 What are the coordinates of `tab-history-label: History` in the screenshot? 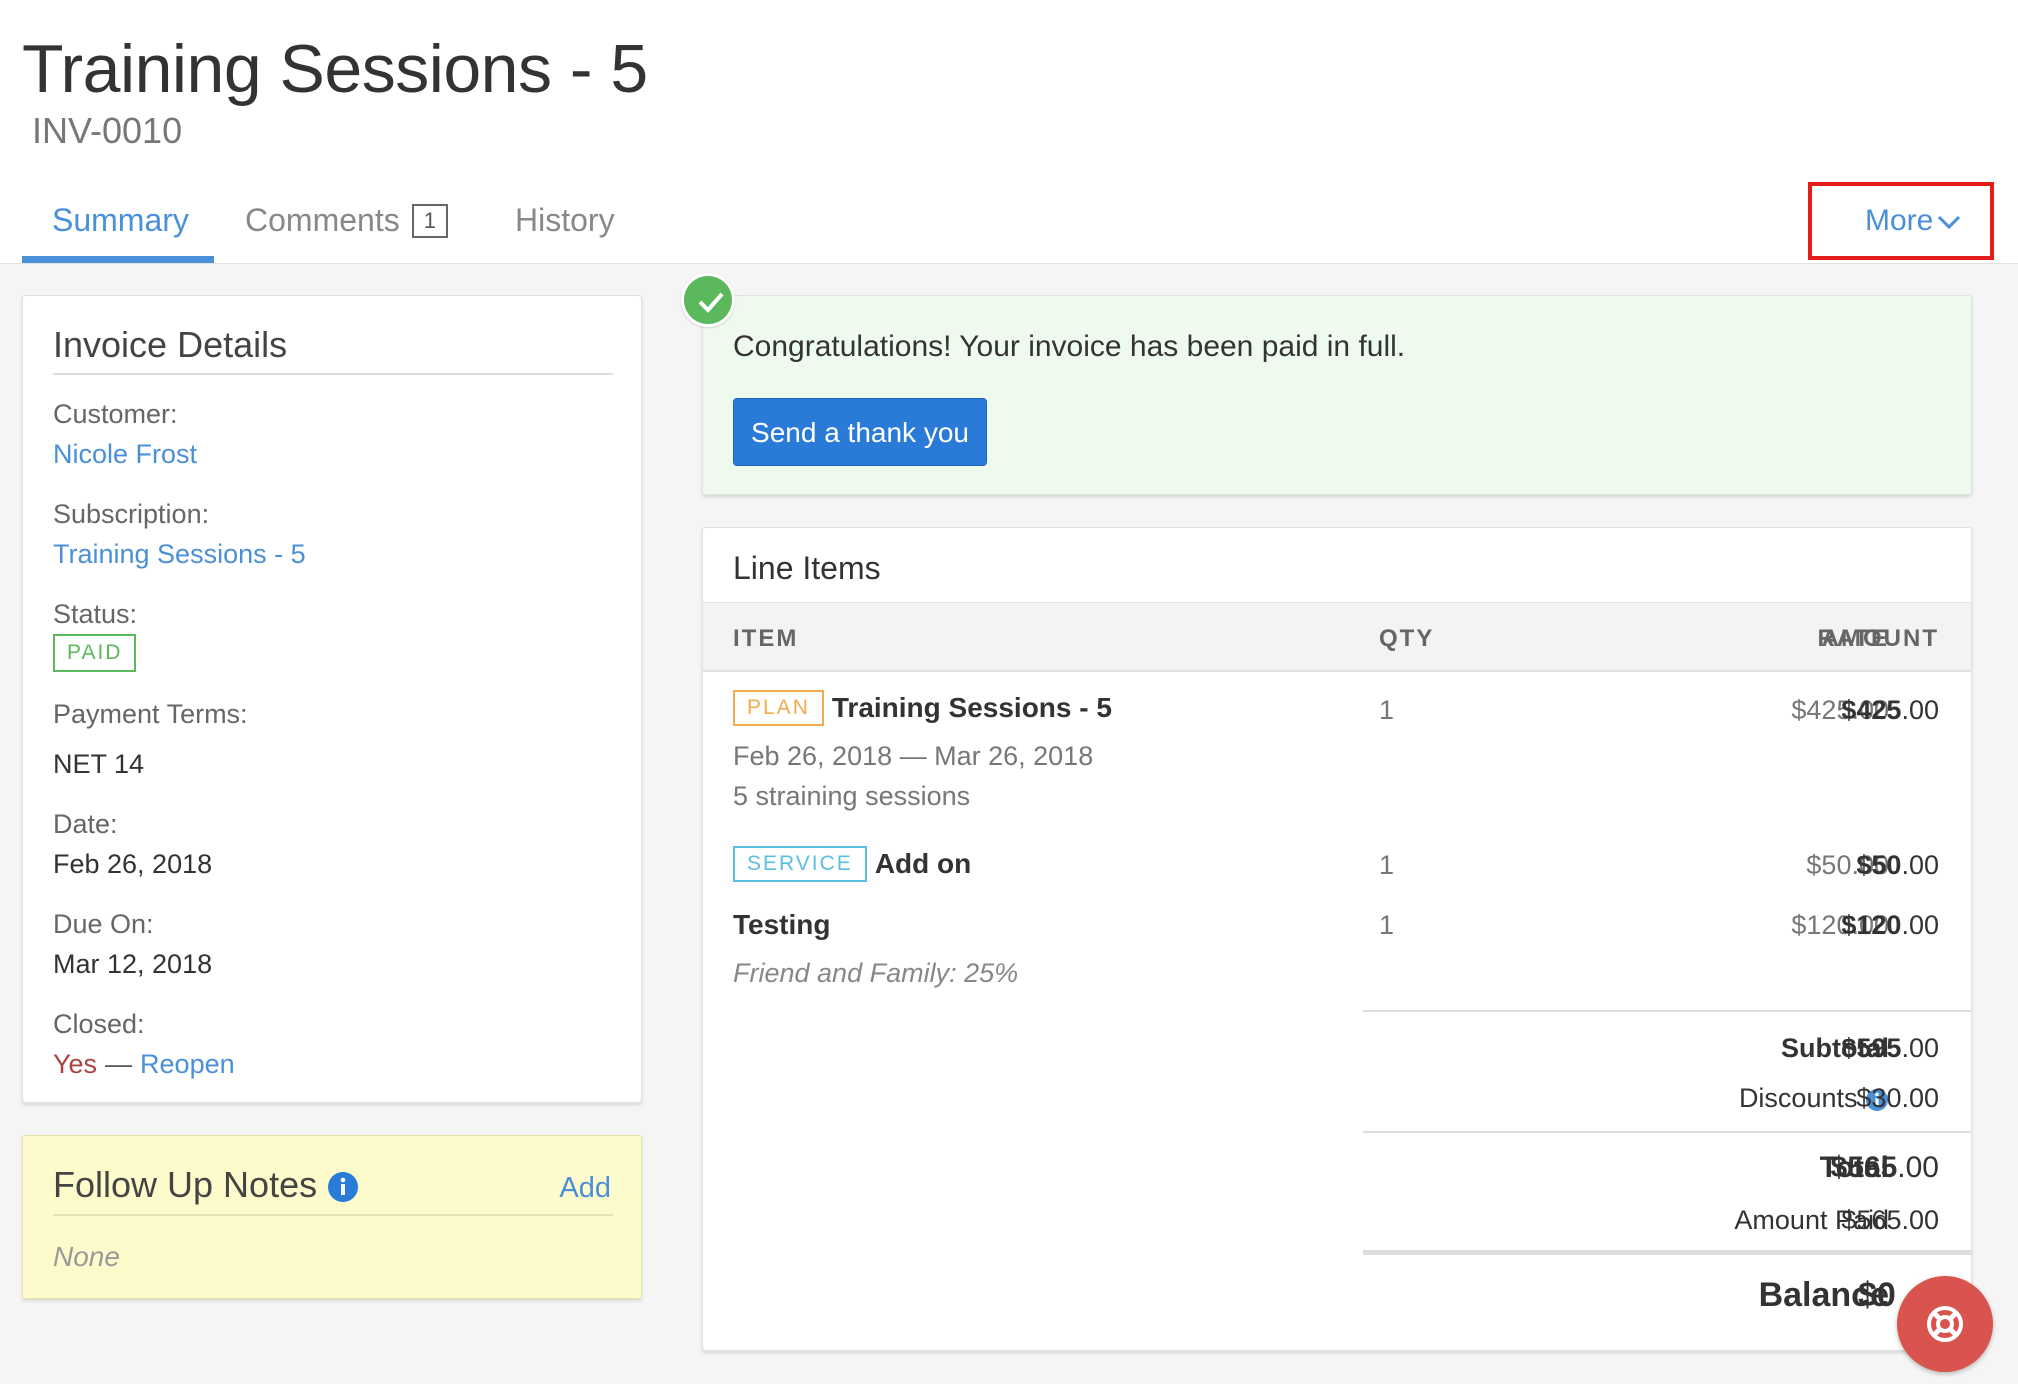 It's located at (565, 220).